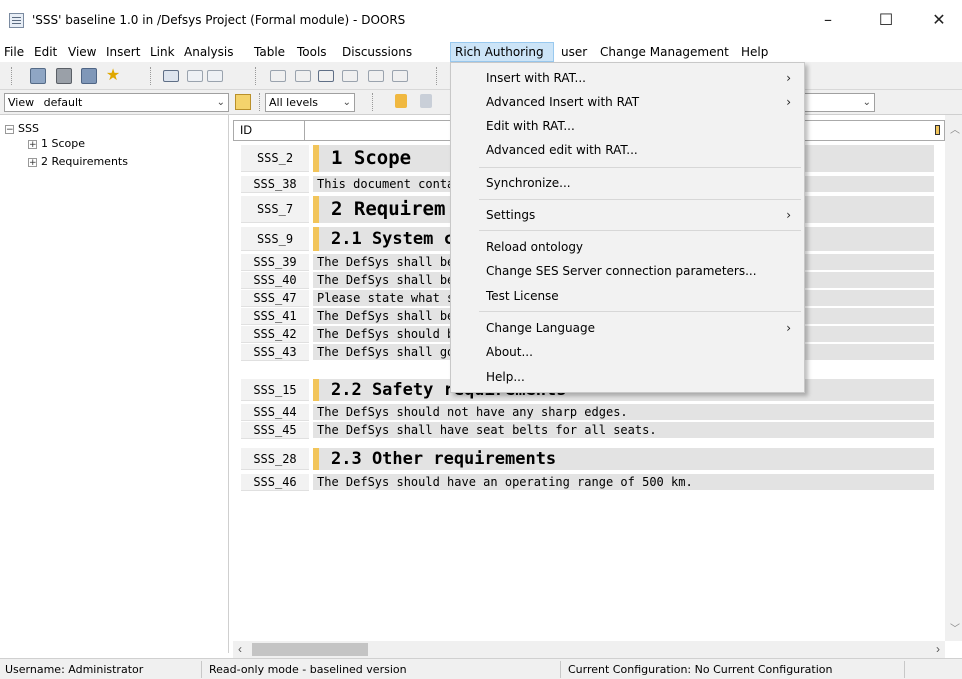 This screenshot has width=962, height=679. Describe the element at coordinates (63, 102) in the screenshot. I see `view-value: default` at that location.